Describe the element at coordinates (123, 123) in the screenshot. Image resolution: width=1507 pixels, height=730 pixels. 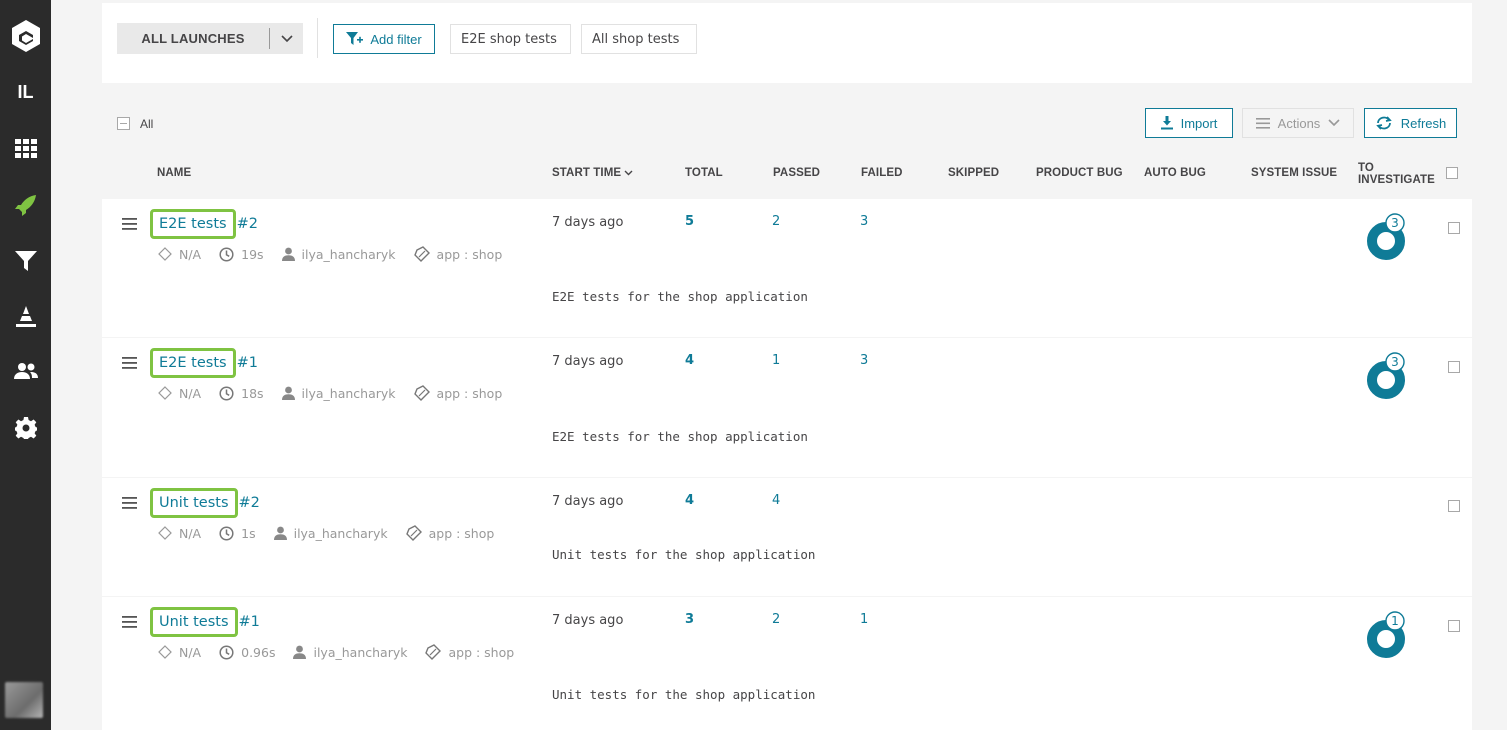
I see `select-all-checkbox` at that location.